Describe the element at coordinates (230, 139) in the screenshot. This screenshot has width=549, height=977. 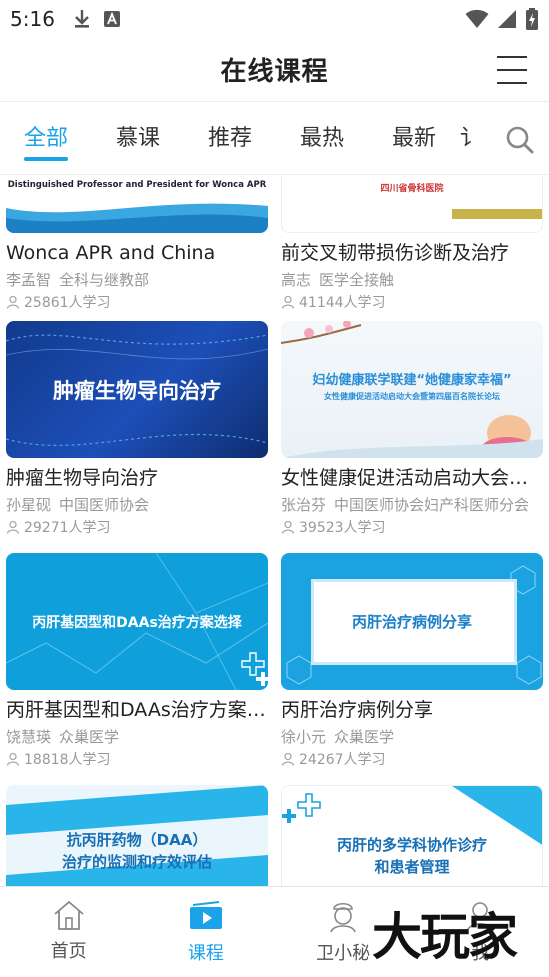
I see `tab-recommended: 推荐` at that location.